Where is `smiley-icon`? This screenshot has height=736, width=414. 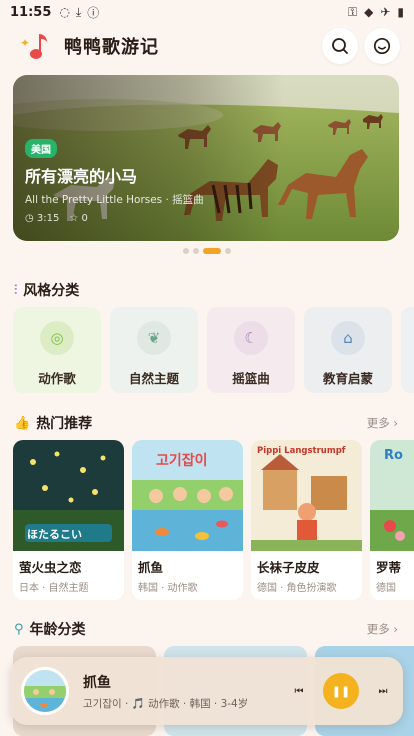 smiley-icon is located at coordinates (382, 46).